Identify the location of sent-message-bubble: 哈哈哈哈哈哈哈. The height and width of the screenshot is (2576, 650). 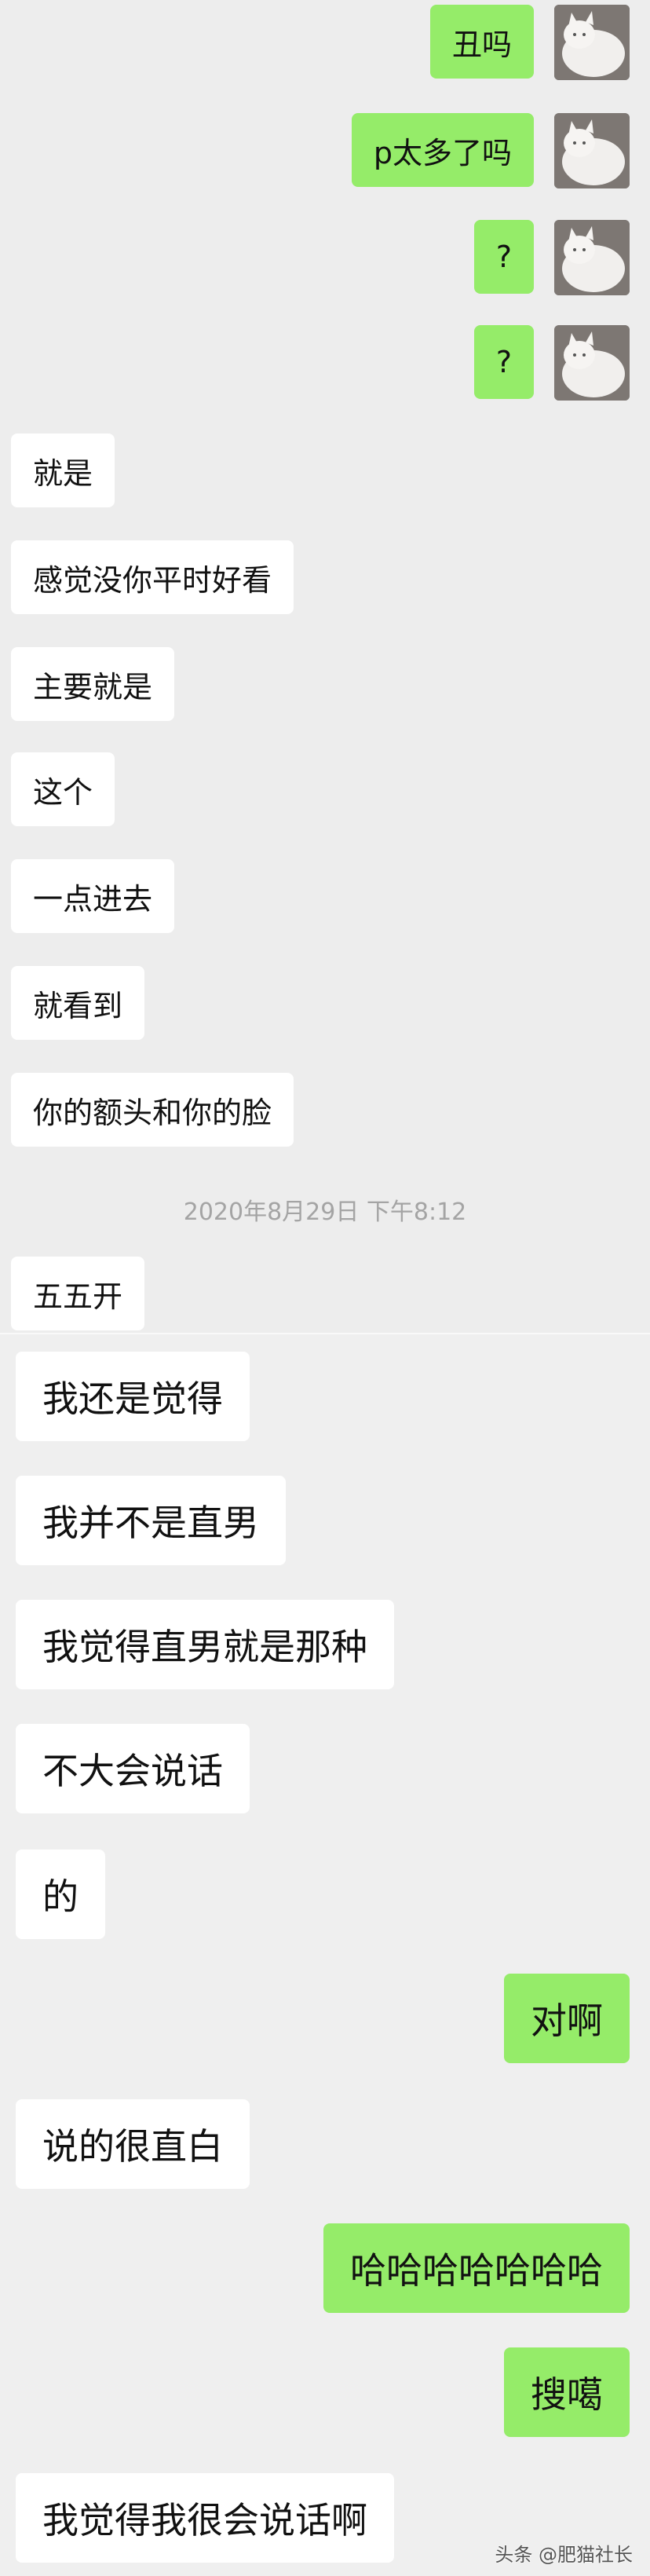
(477, 2268).